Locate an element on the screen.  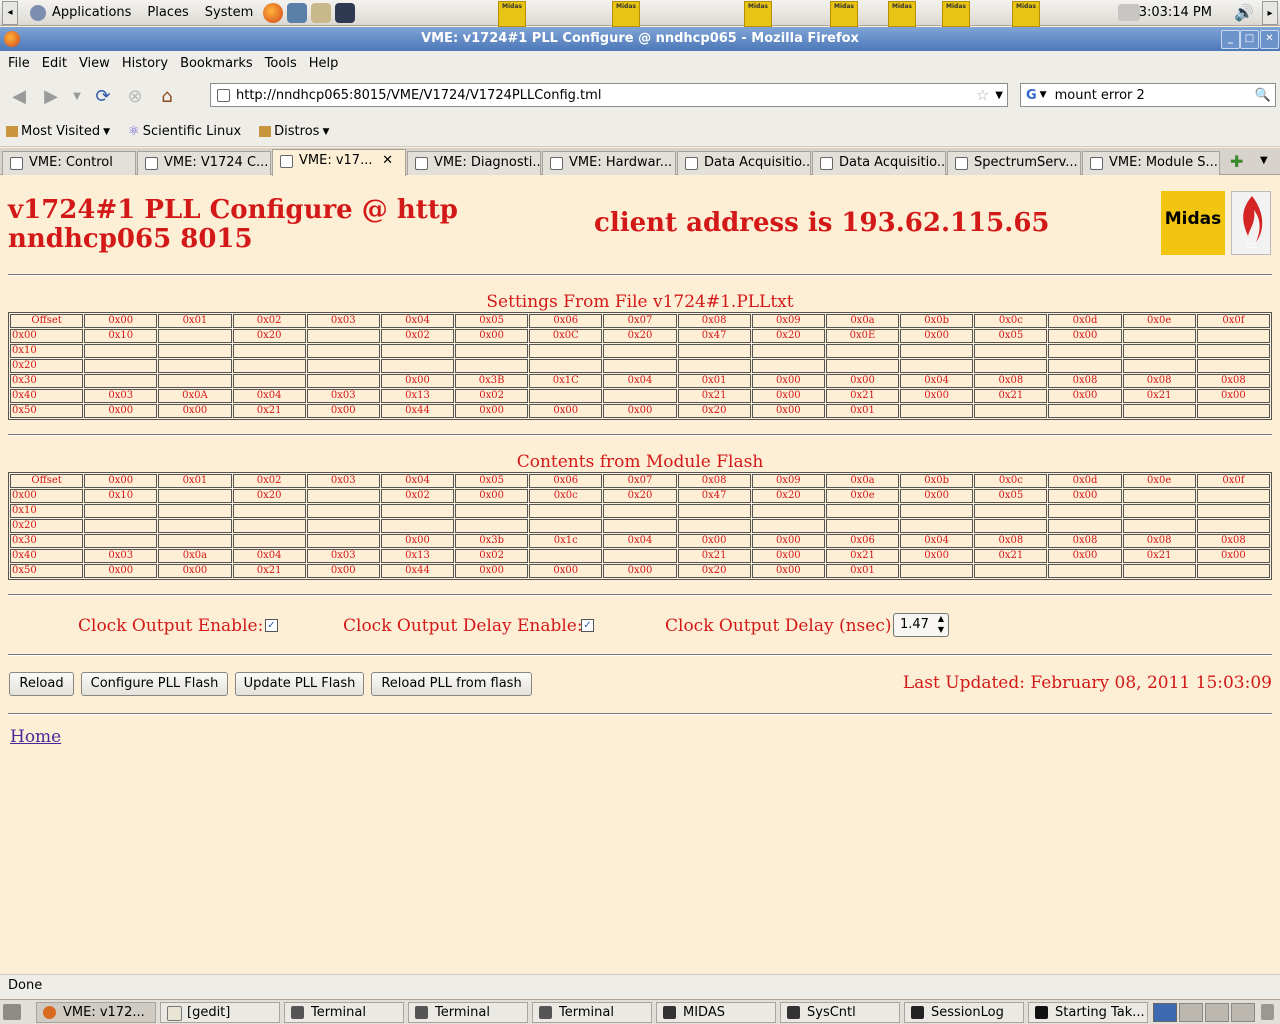
history-dropdown-icon: ▼ is located at coordinates (77, 96).